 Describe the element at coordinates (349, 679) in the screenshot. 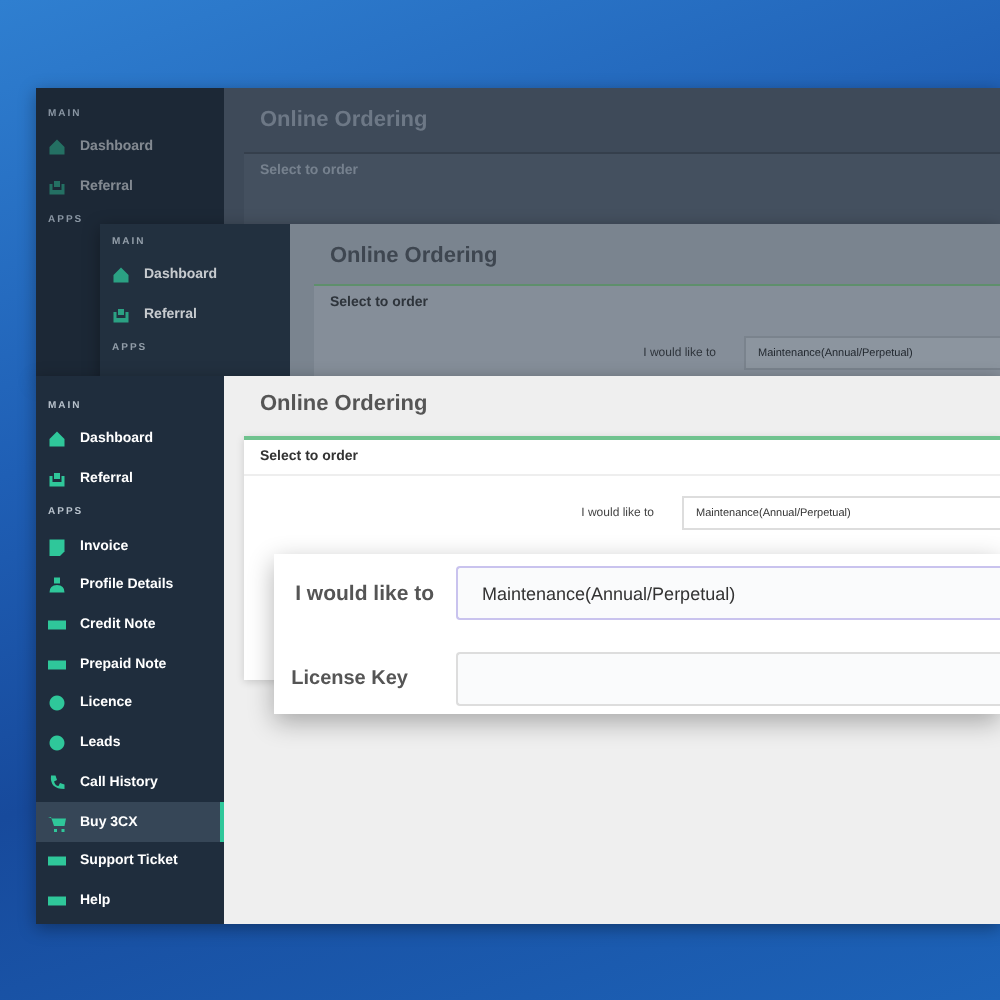

I see `field-label: License Key` at that location.